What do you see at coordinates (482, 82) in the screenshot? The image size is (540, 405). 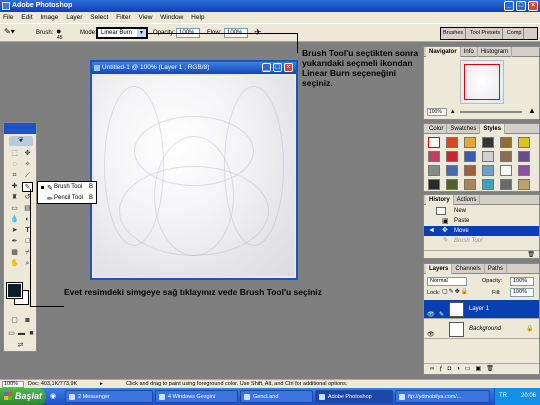 I see `navigator-view-box` at bounding box center [482, 82].